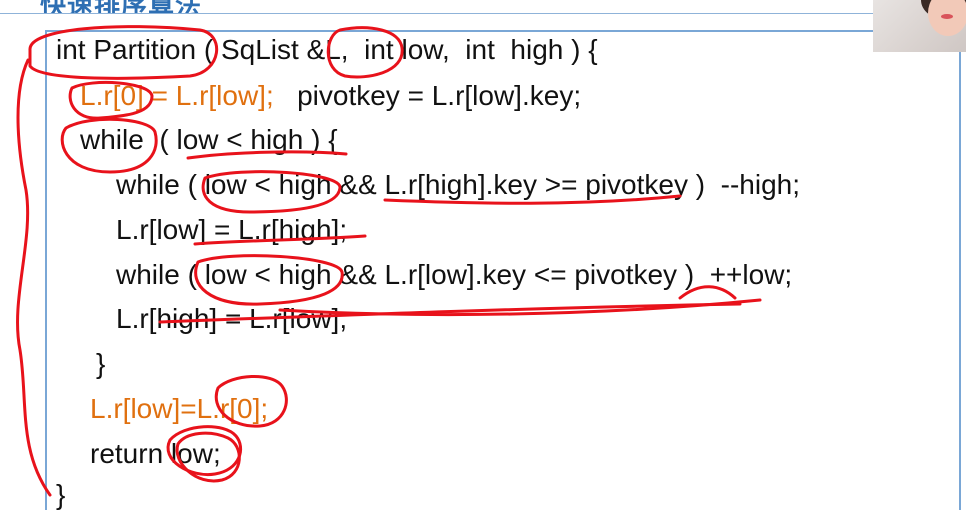 This screenshot has width=966, height=512. Describe the element at coordinates (483, 7) in the screenshot. I see `slide-title-bar: 快速排序算法` at that location.